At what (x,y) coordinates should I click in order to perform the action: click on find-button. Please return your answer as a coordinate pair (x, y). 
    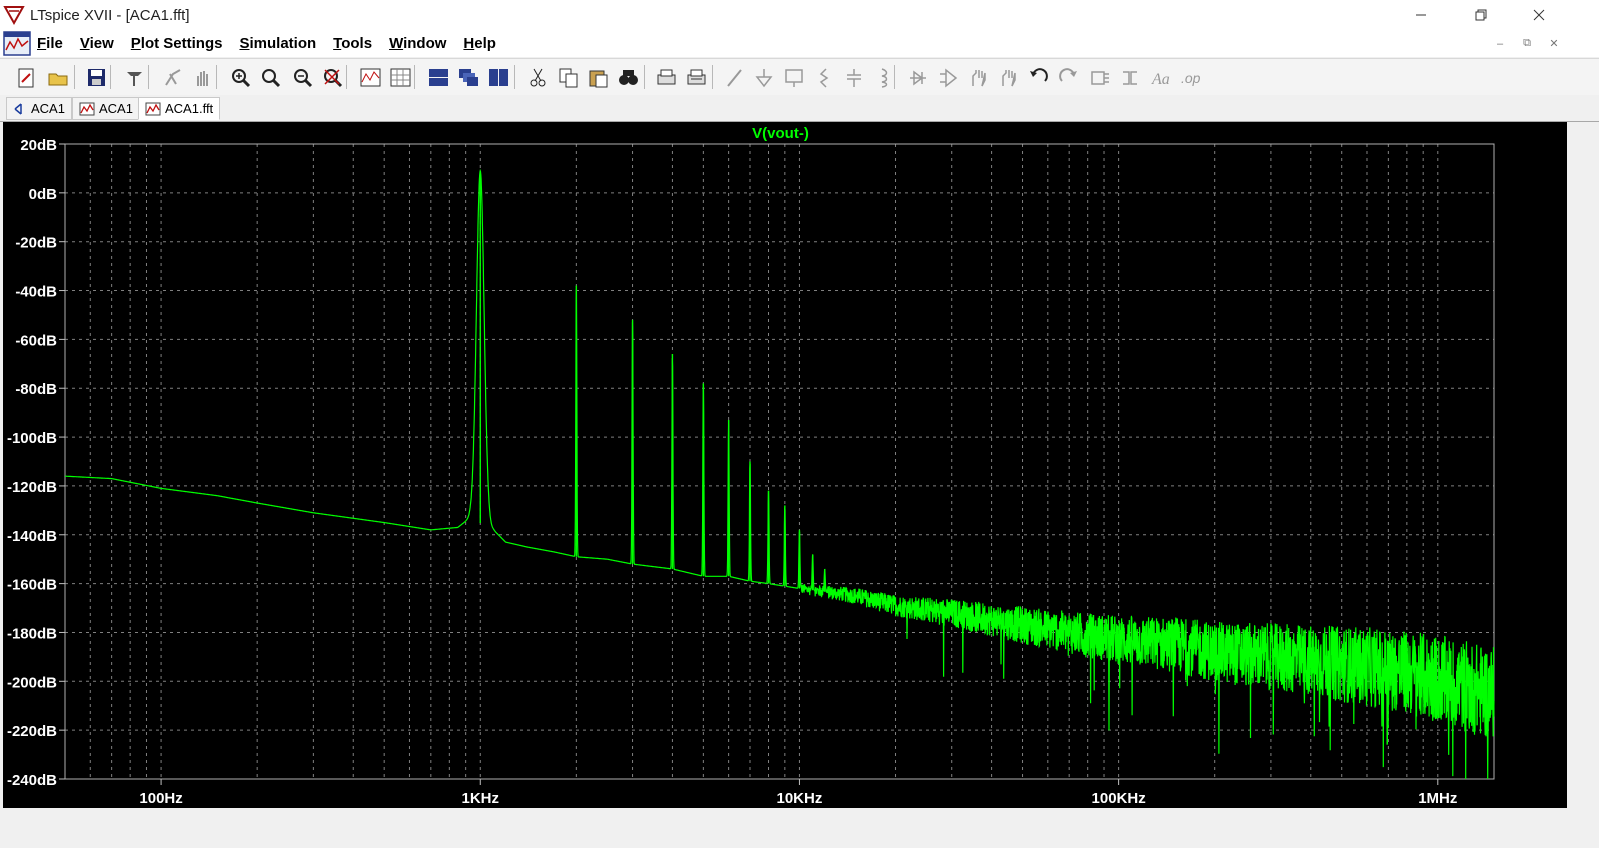
    Looking at the image, I should click on (628, 77).